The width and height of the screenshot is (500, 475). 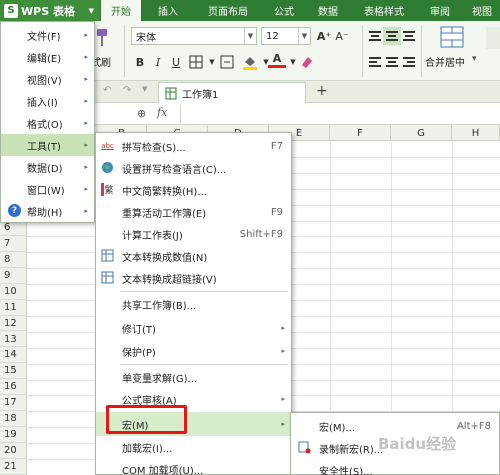 I want to click on bold-button: B, so click(x=140, y=62).